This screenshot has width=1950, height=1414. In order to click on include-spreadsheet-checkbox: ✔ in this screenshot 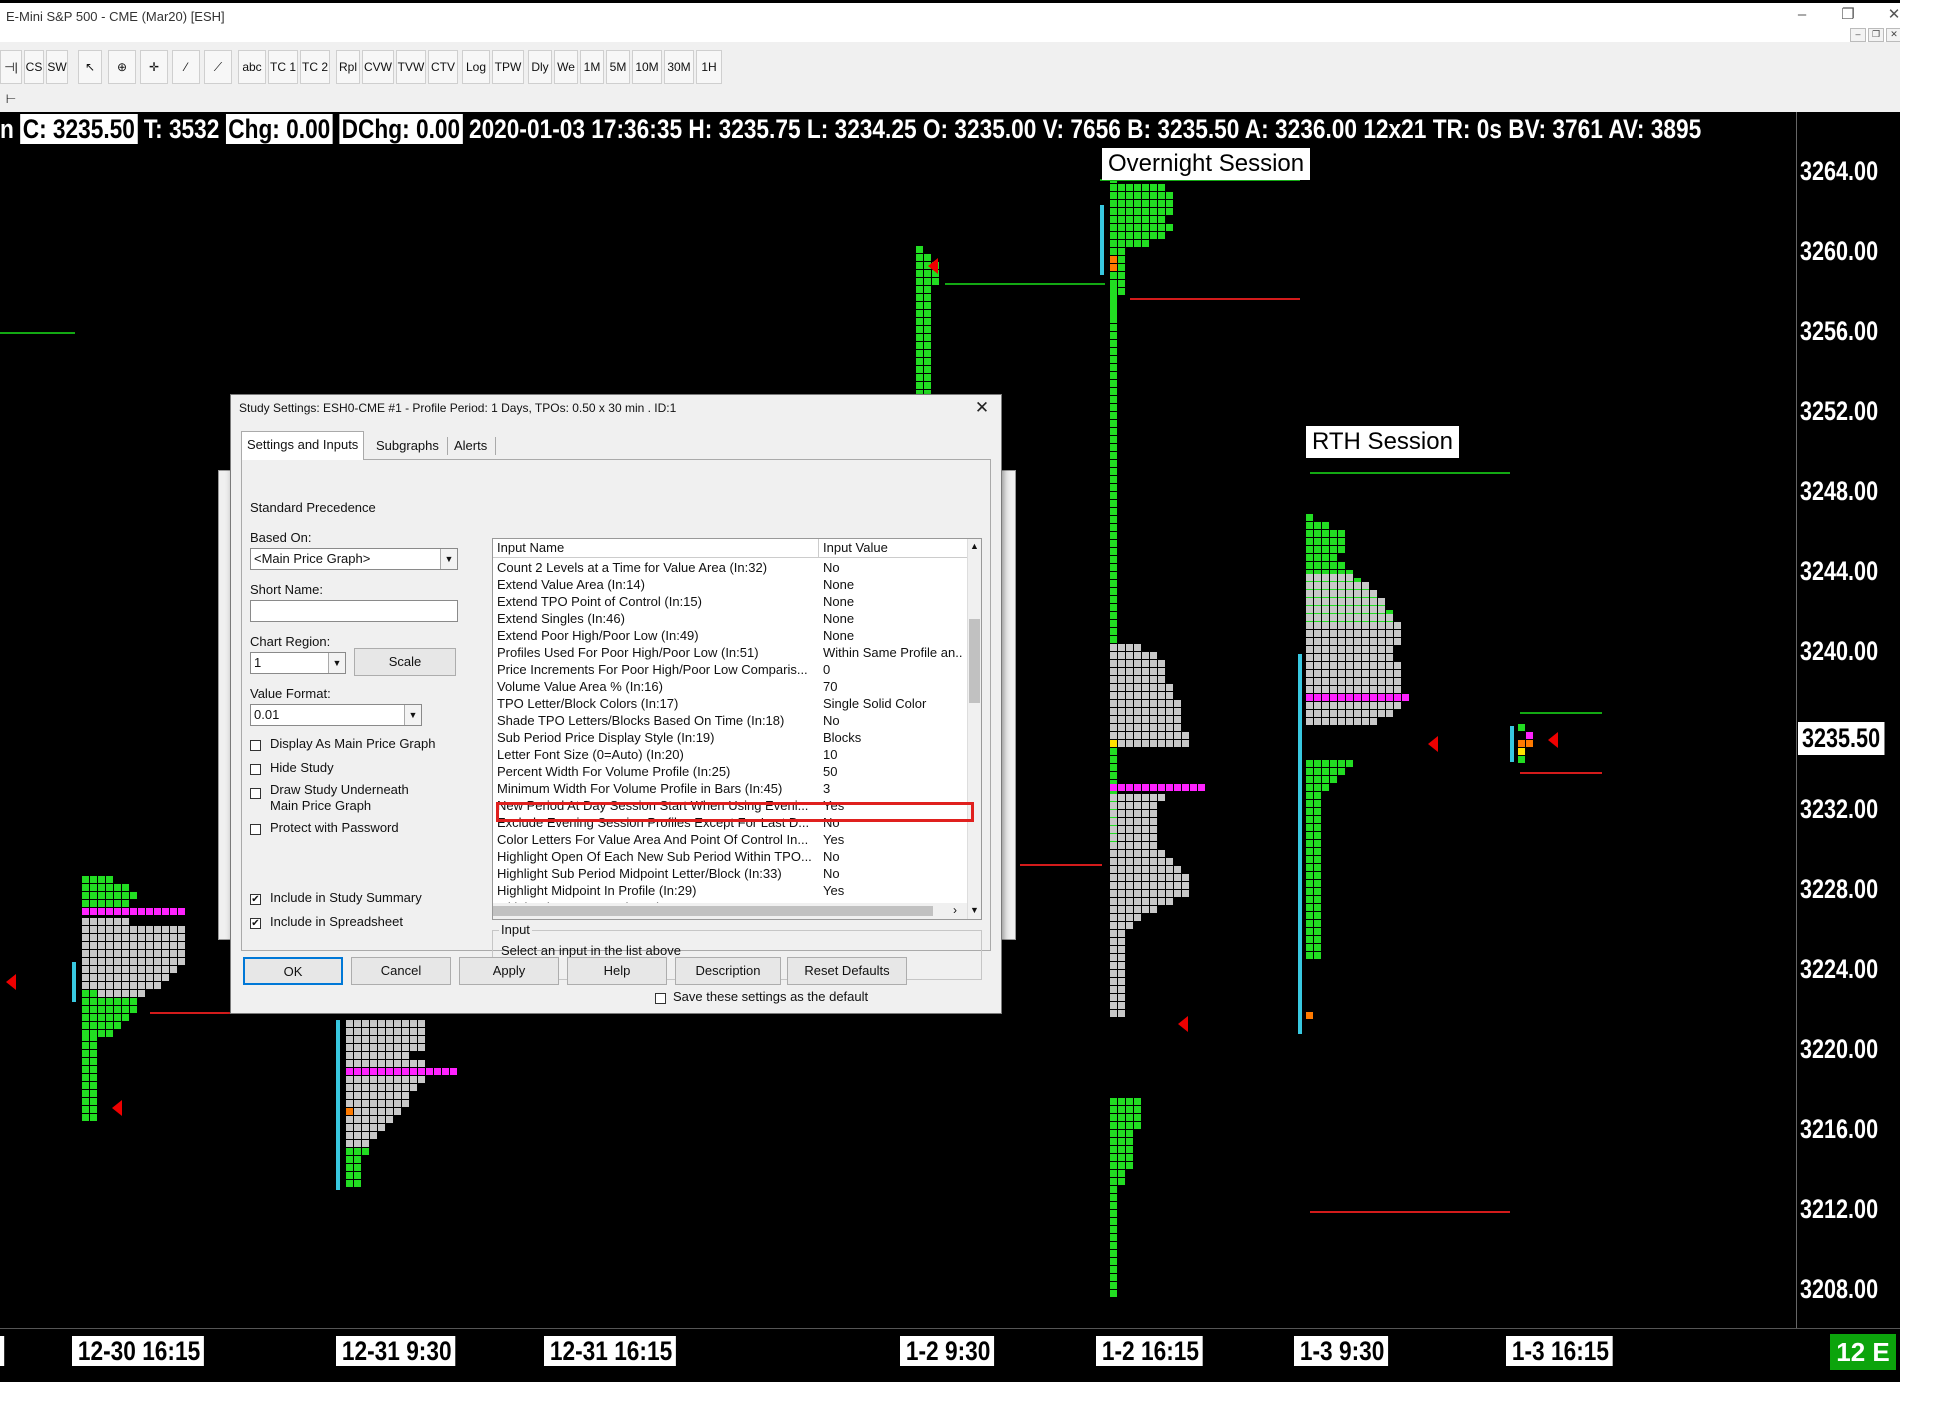, I will do `click(255, 923)`.